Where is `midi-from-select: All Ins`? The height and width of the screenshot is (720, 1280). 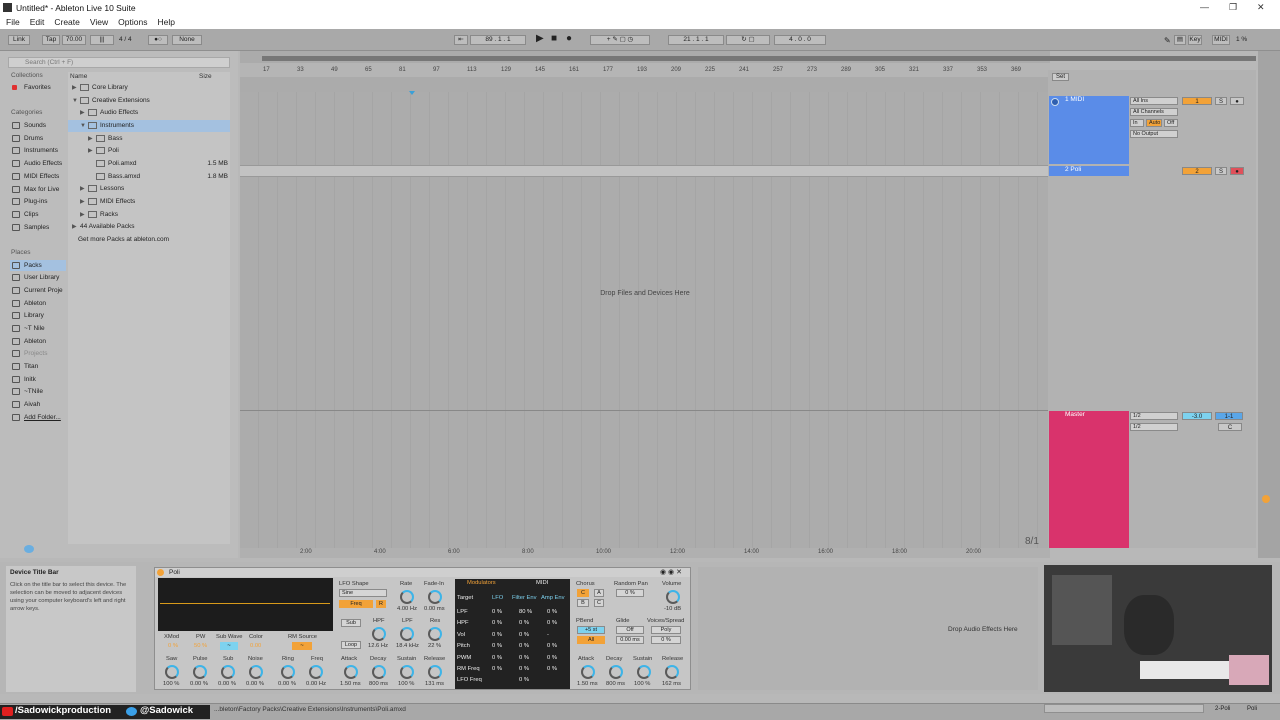
midi-from-select: All Ins is located at coordinates (1154, 101).